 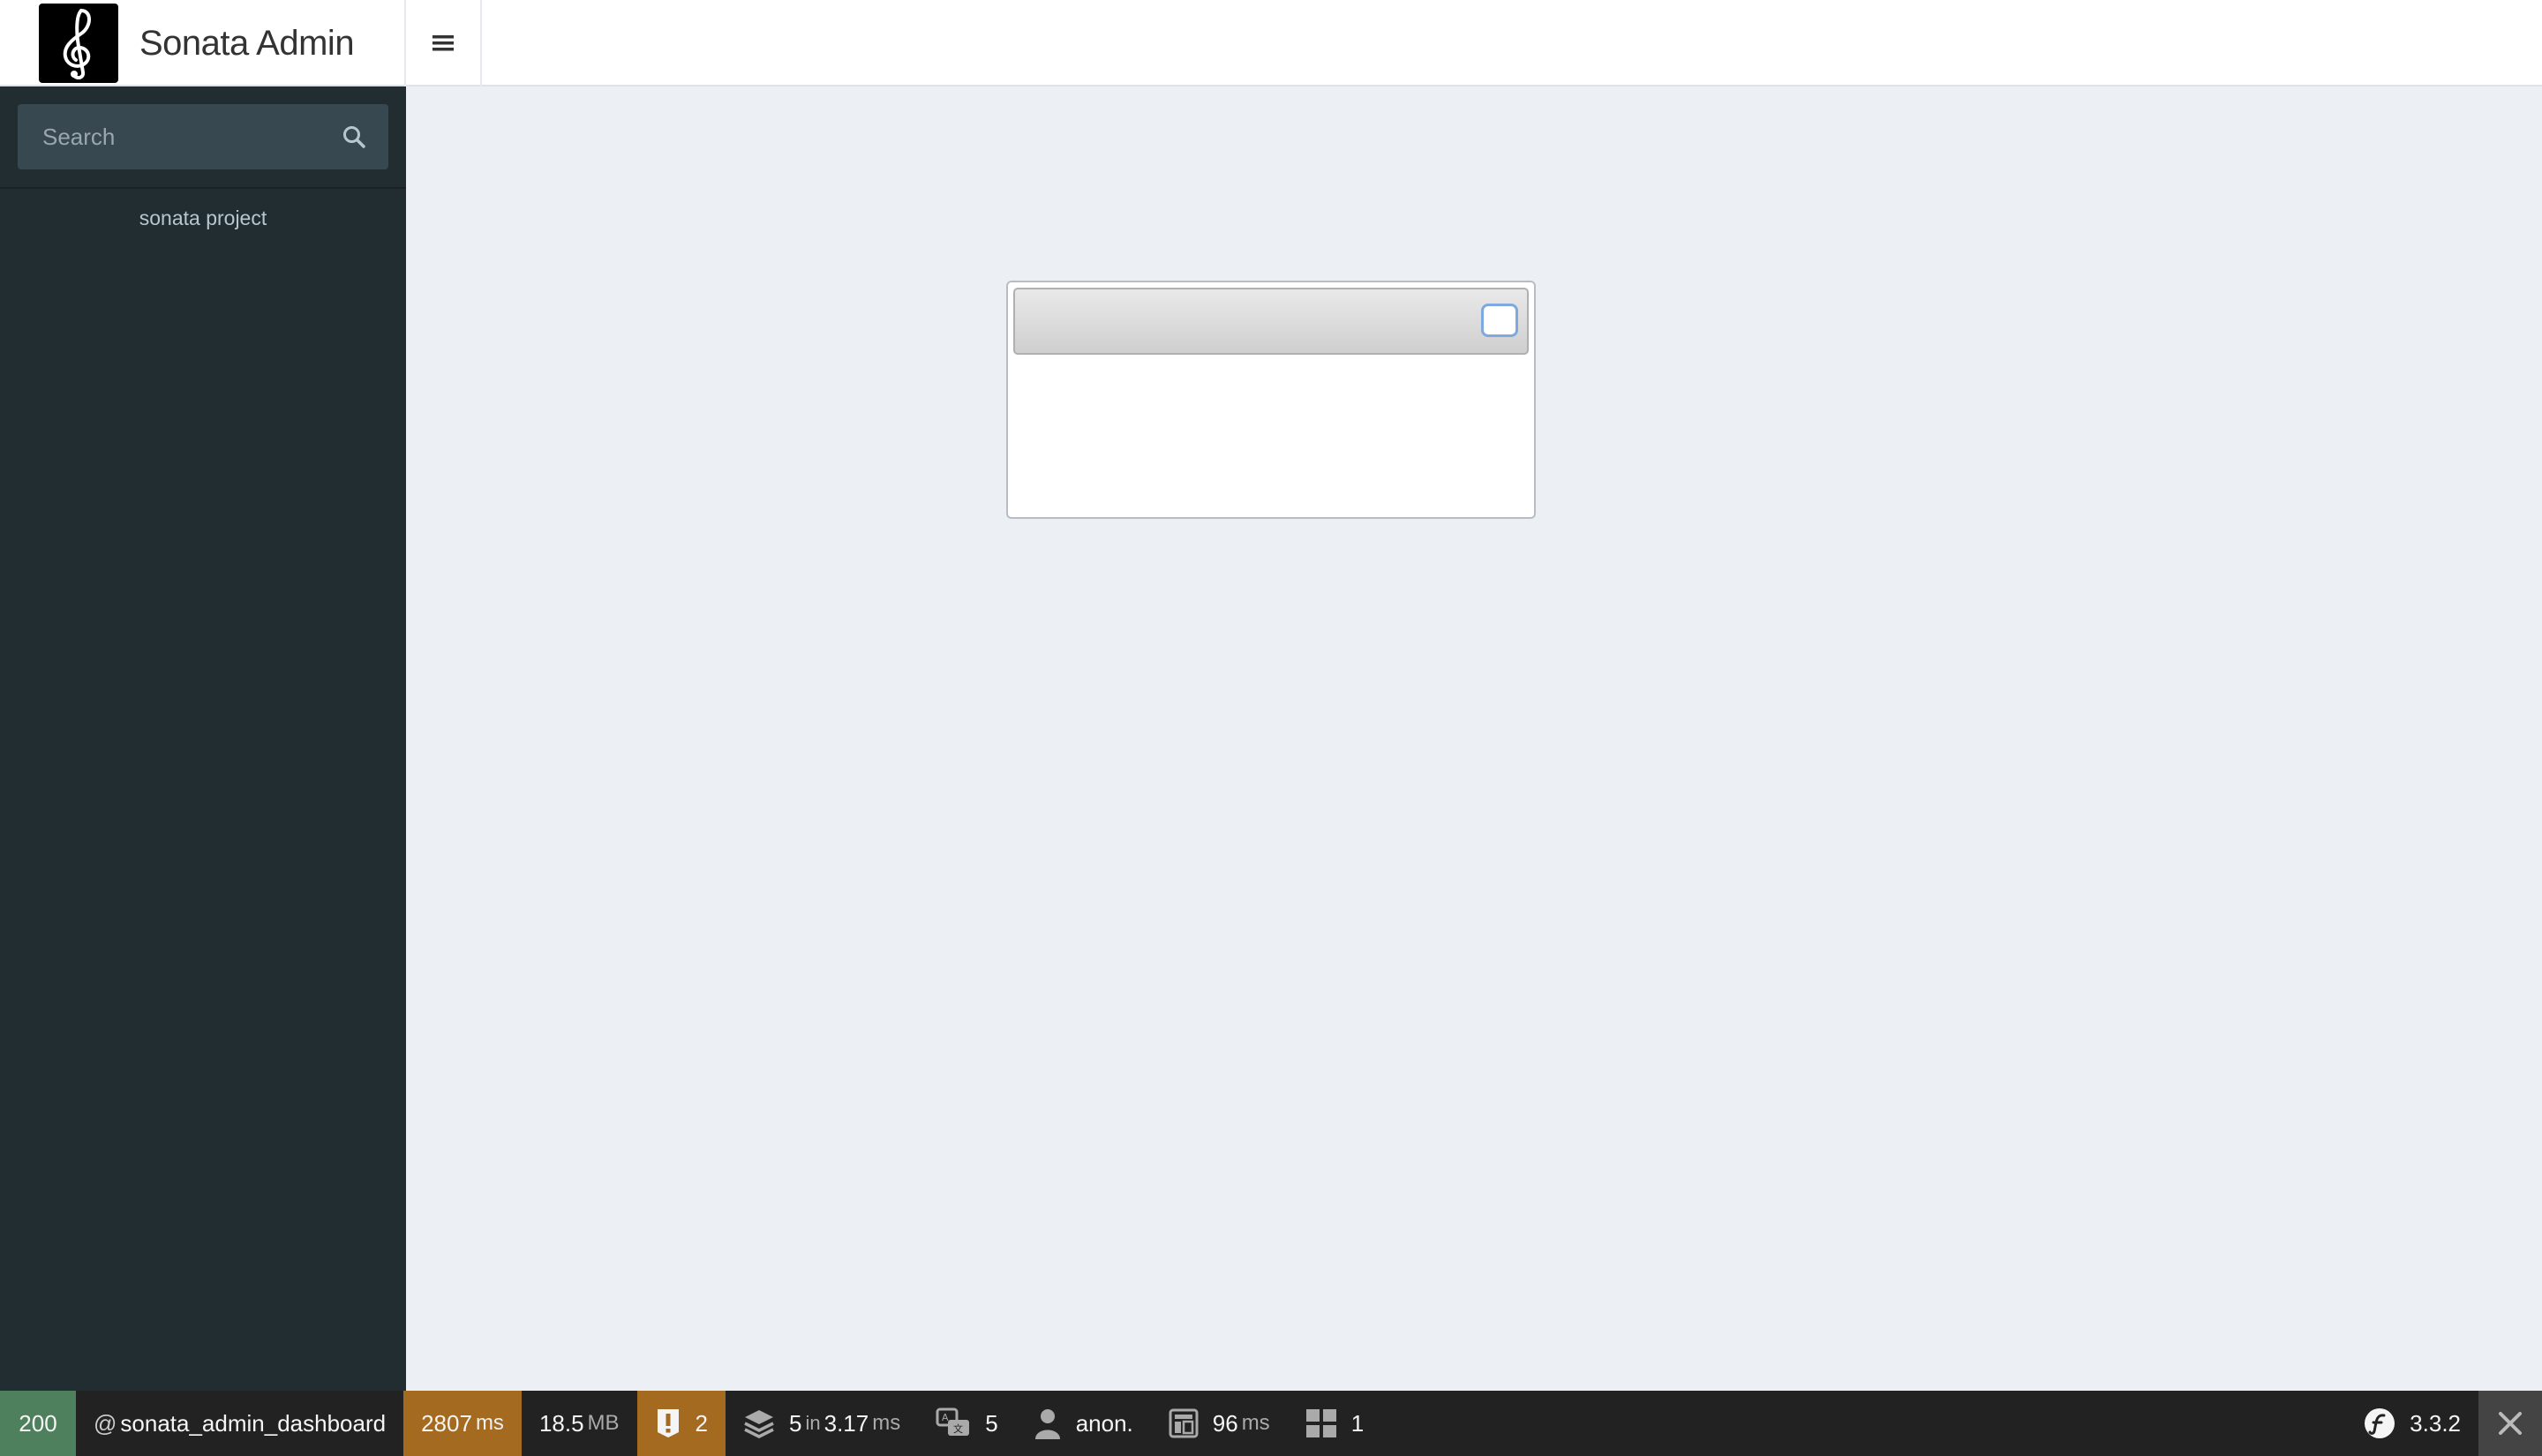 What do you see at coordinates (168, 136) in the screenshot?
I see `search-input` at bounding box center [168, 136].